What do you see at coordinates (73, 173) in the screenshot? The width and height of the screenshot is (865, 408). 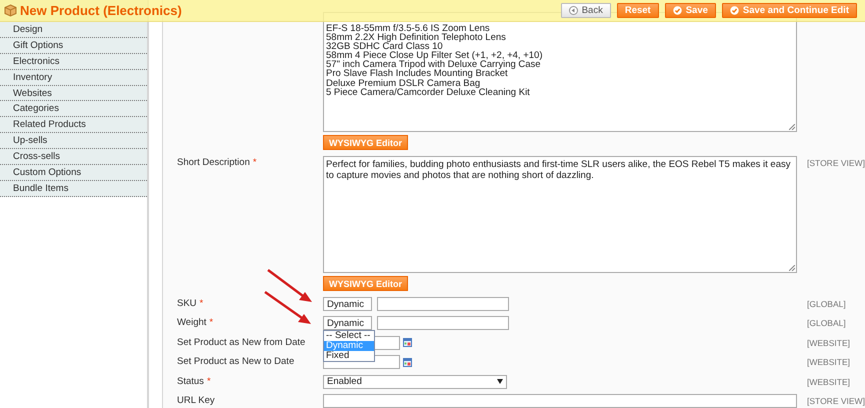 I see `sidebar-tab: Custom Options` at bounding box center [73, 173].